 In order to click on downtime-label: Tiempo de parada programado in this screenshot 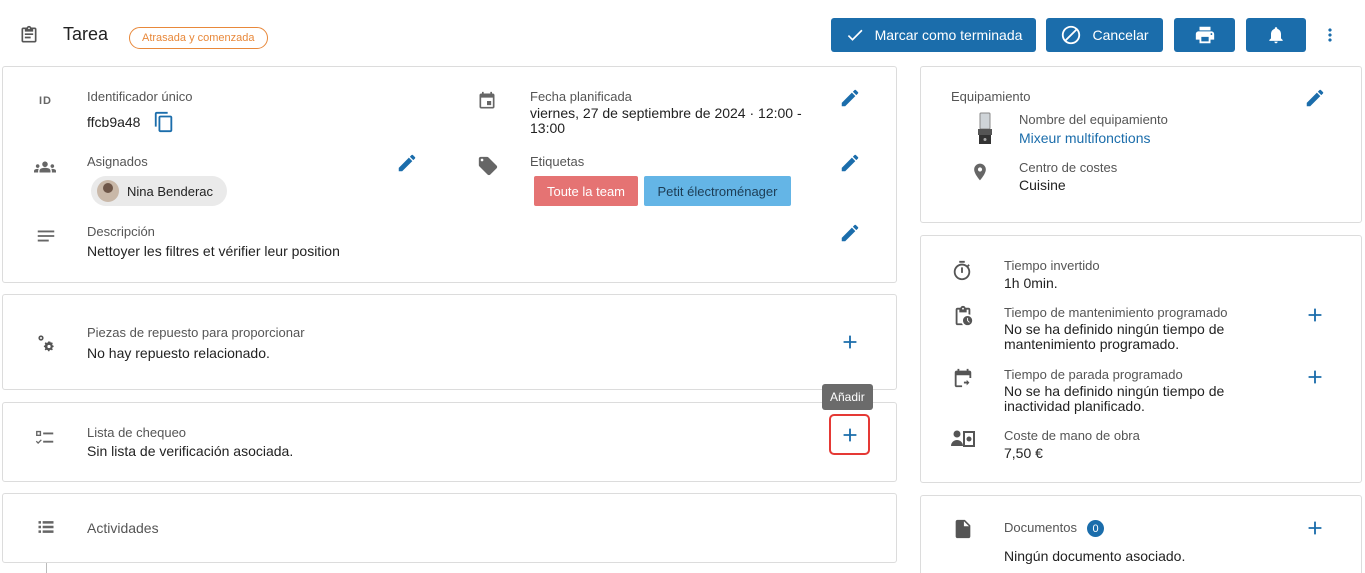, I will do `click(1093, 374)`.